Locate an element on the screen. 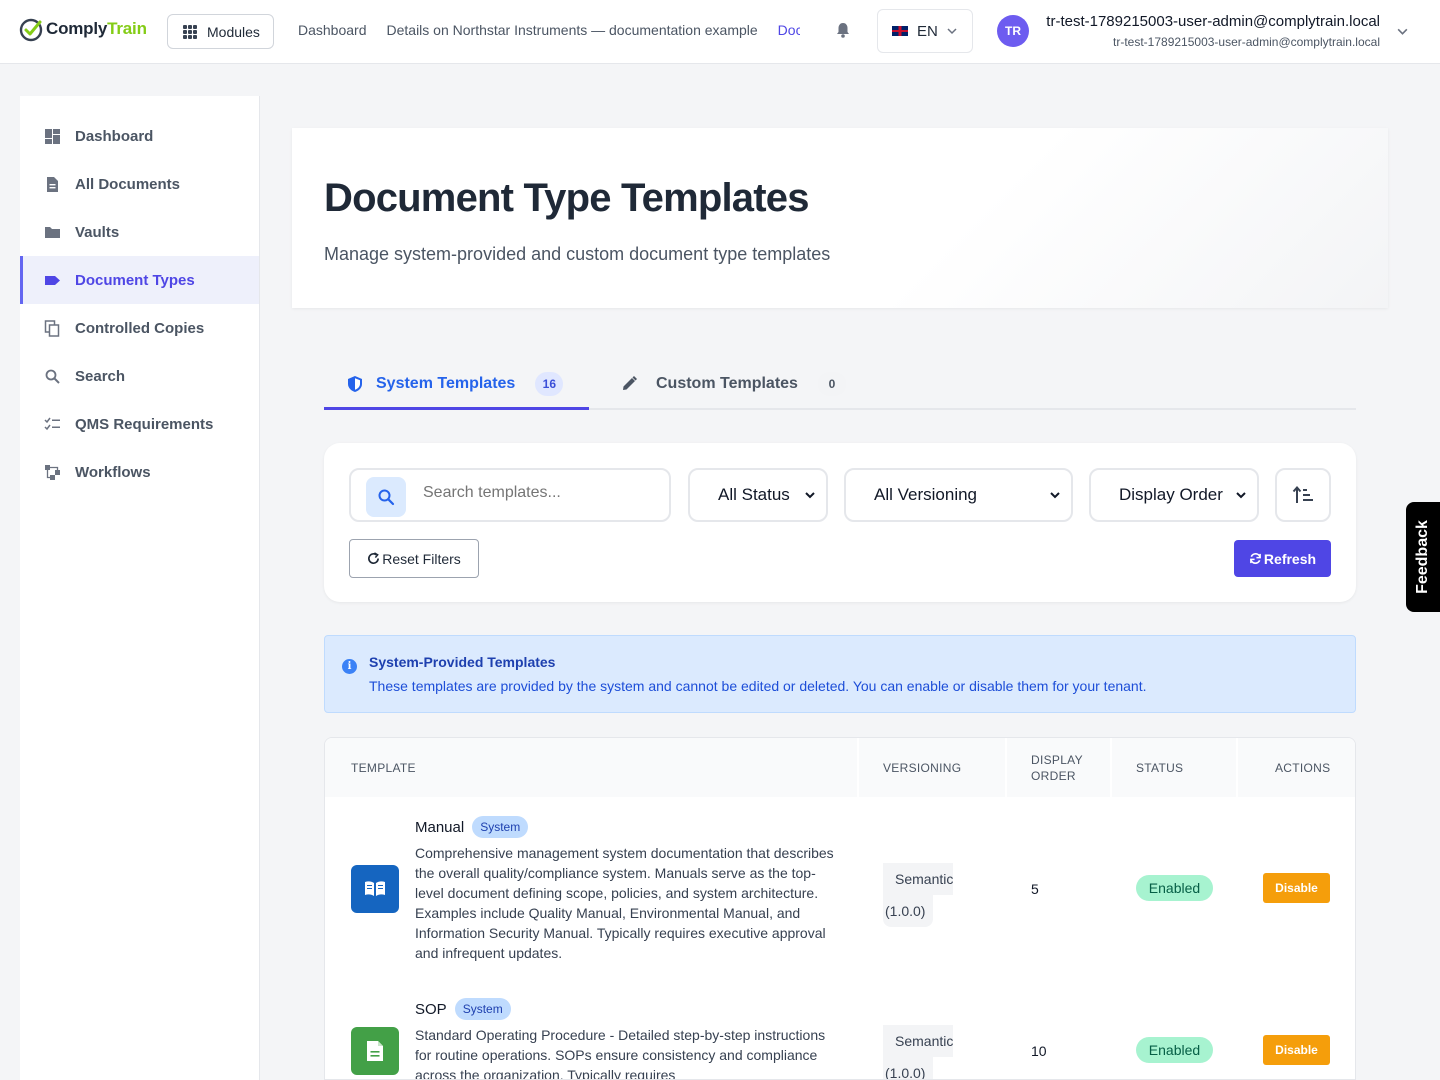  sidebar-item-label: Vaults is located at coordinates (97, 232).